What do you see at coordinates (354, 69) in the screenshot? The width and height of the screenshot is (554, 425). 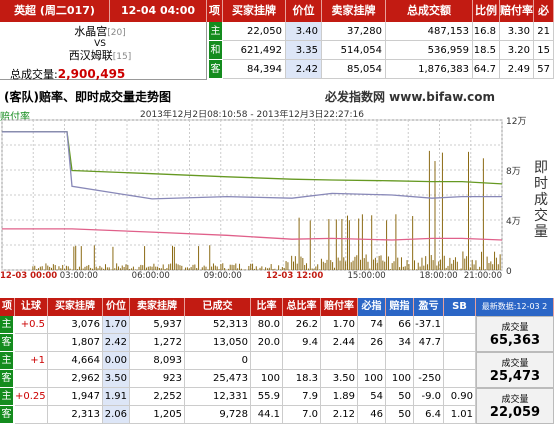 I see `sell-cell: 85,054` at bounding box center [354, 69].